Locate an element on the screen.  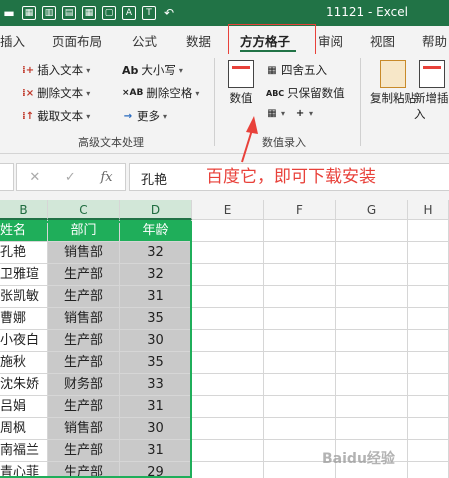
function-icon: fx is located at coordinates (106, 177).